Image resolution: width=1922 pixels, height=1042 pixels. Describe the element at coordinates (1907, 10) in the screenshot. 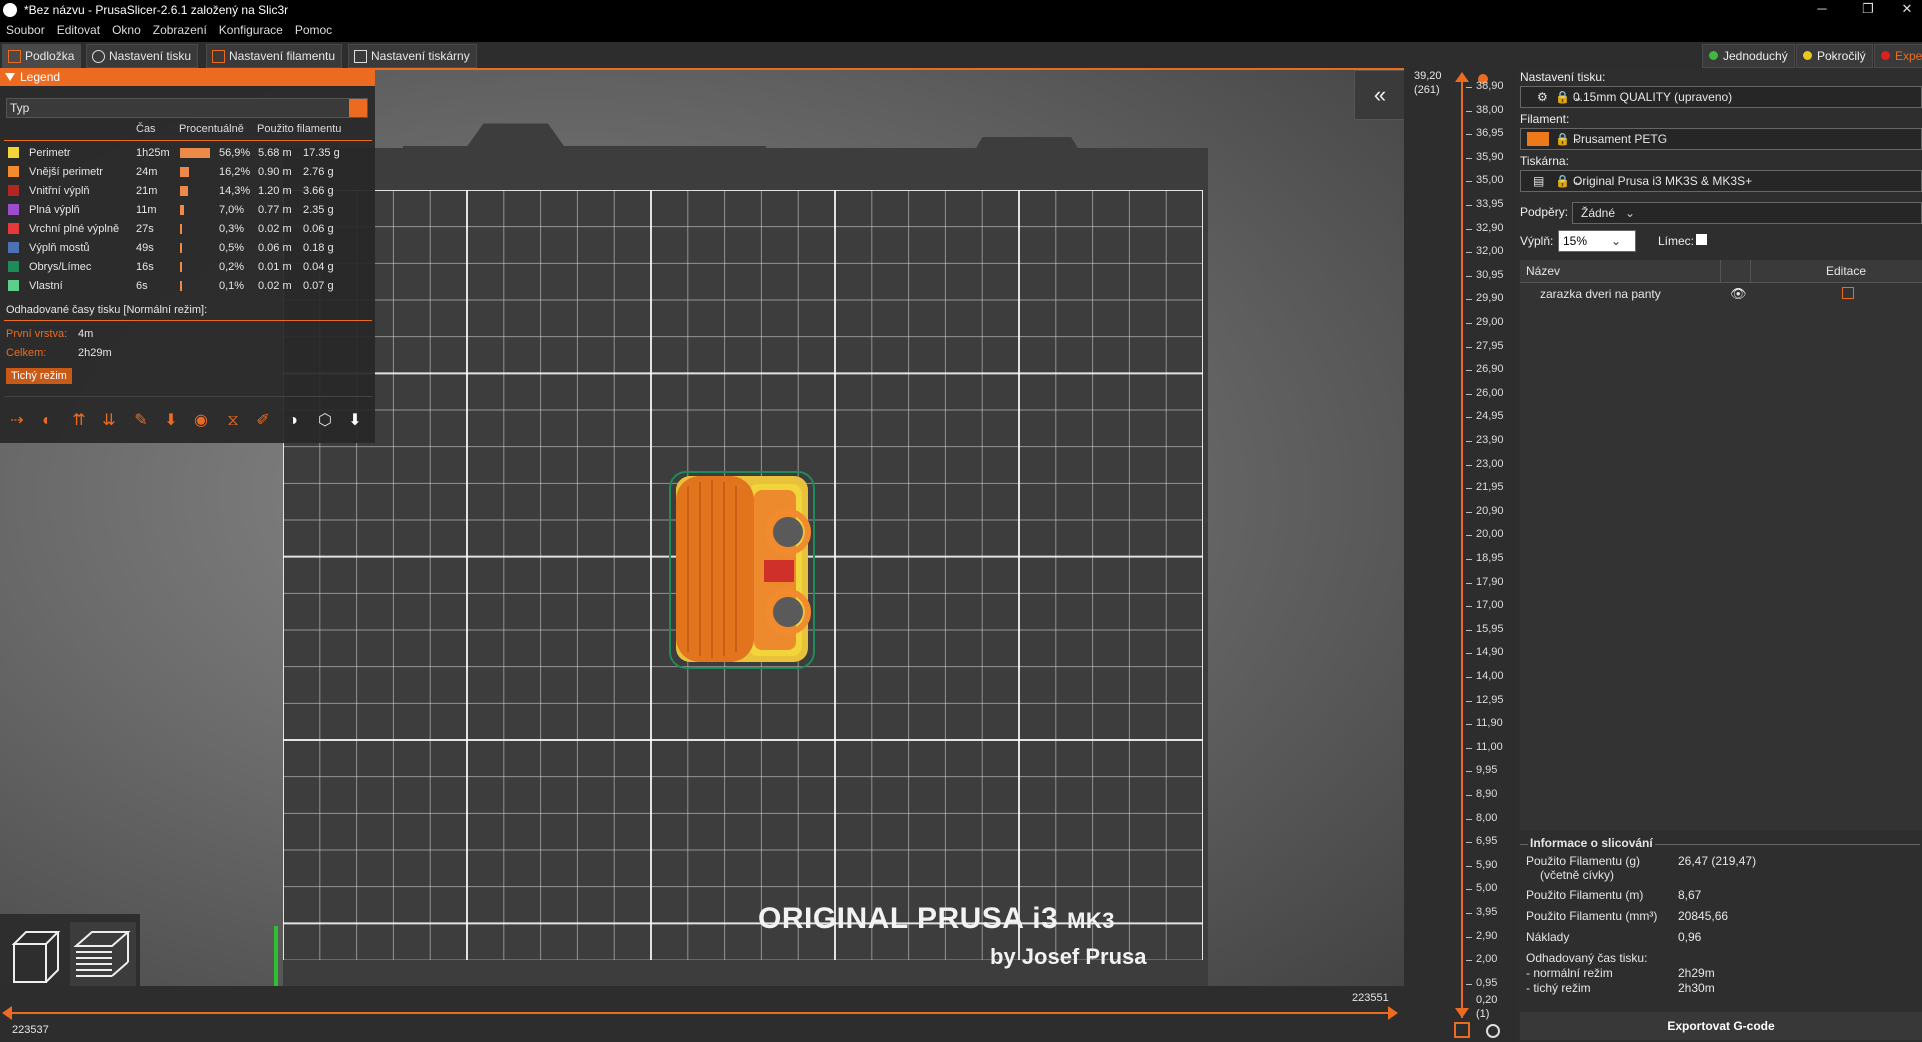

I see `close-button: ✕` at that location.